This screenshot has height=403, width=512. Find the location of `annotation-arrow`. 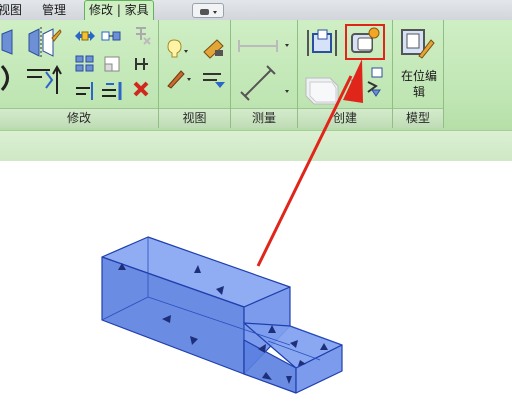

annotation-arrow is located at coordinates (309, 163).